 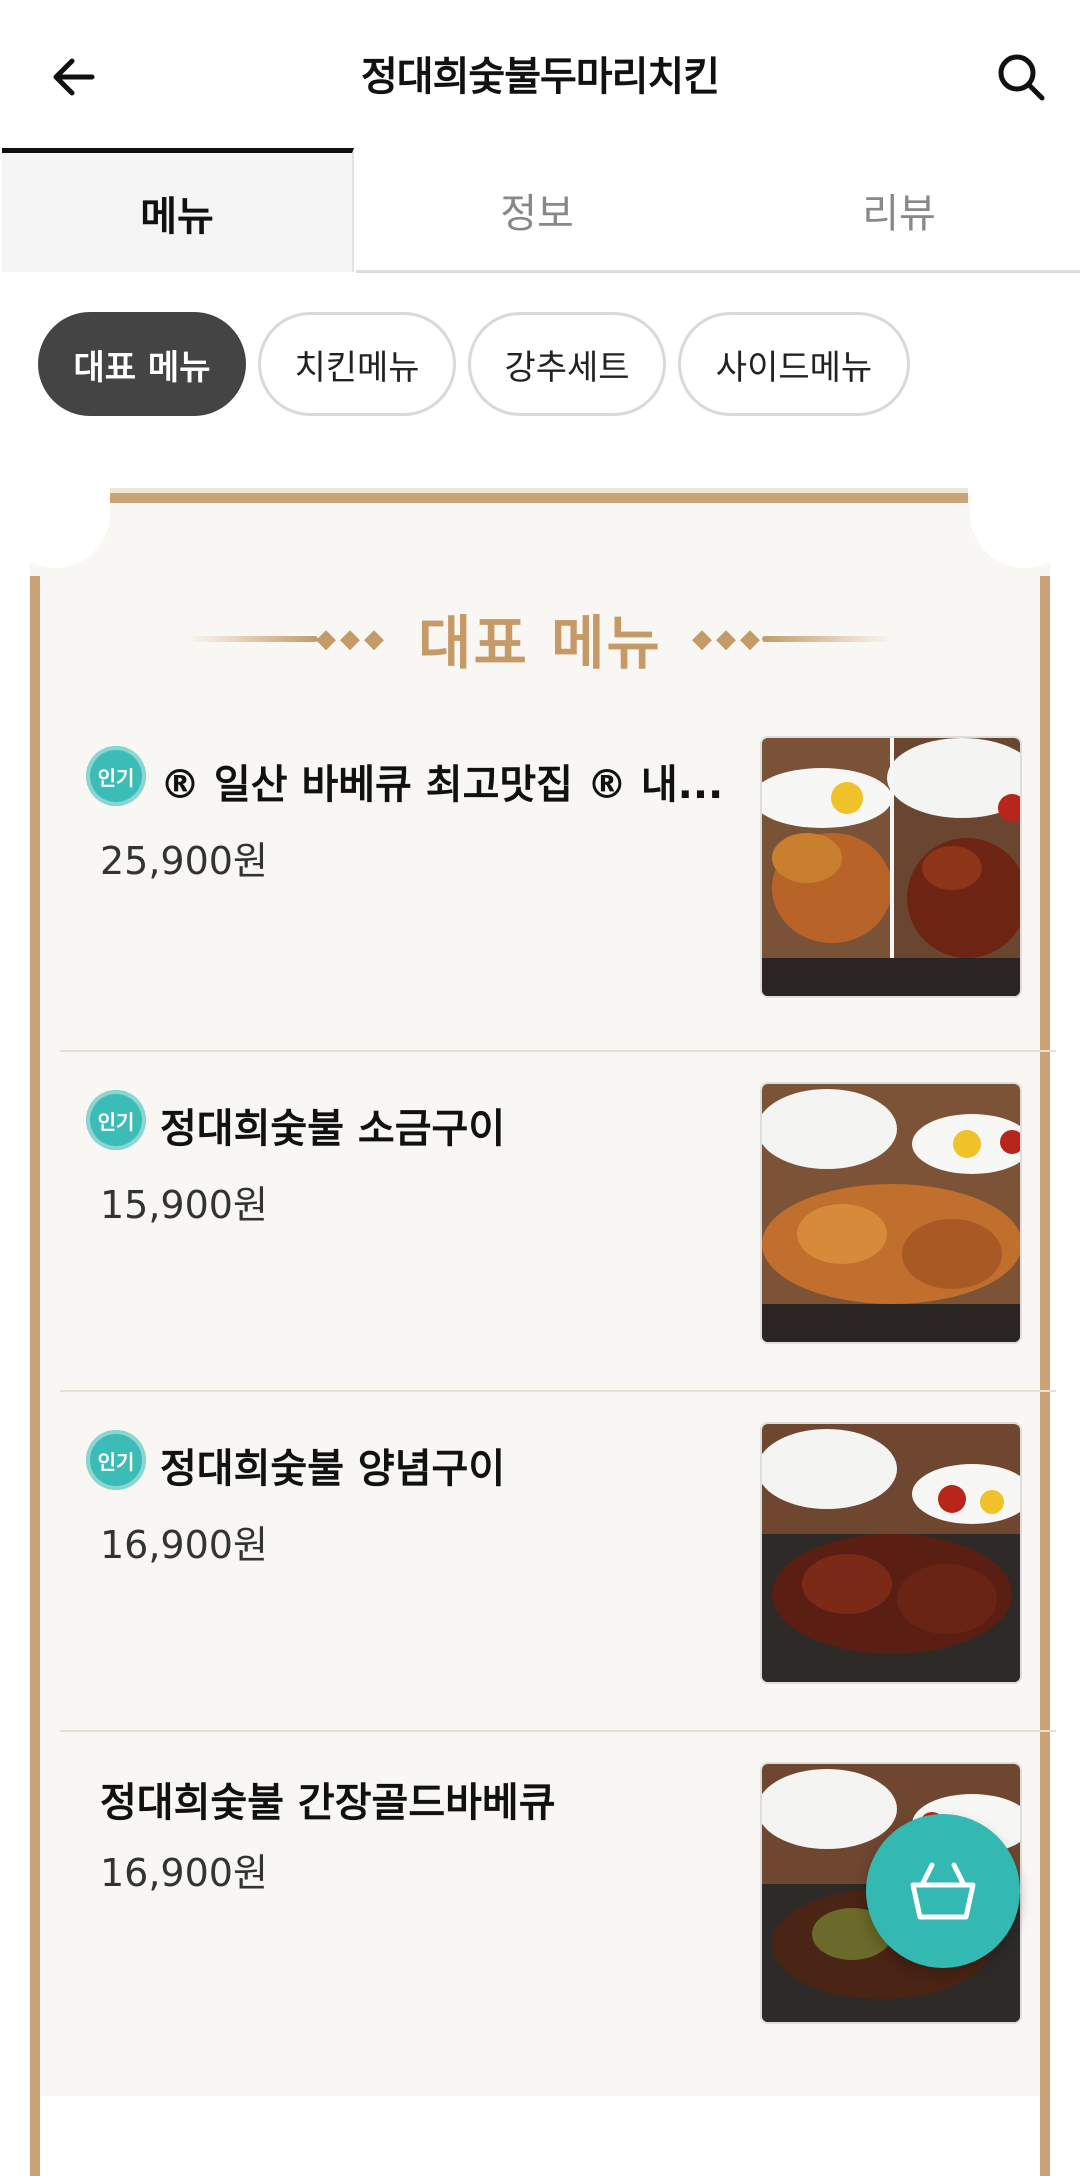 I want to click on board-corner-left, so click(x=55, y=513).